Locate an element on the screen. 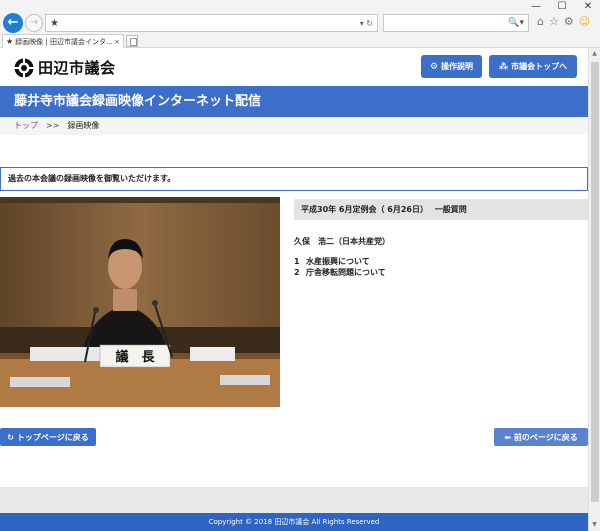  favorite-star-icon: ★ is located at coordinates (54, 23).